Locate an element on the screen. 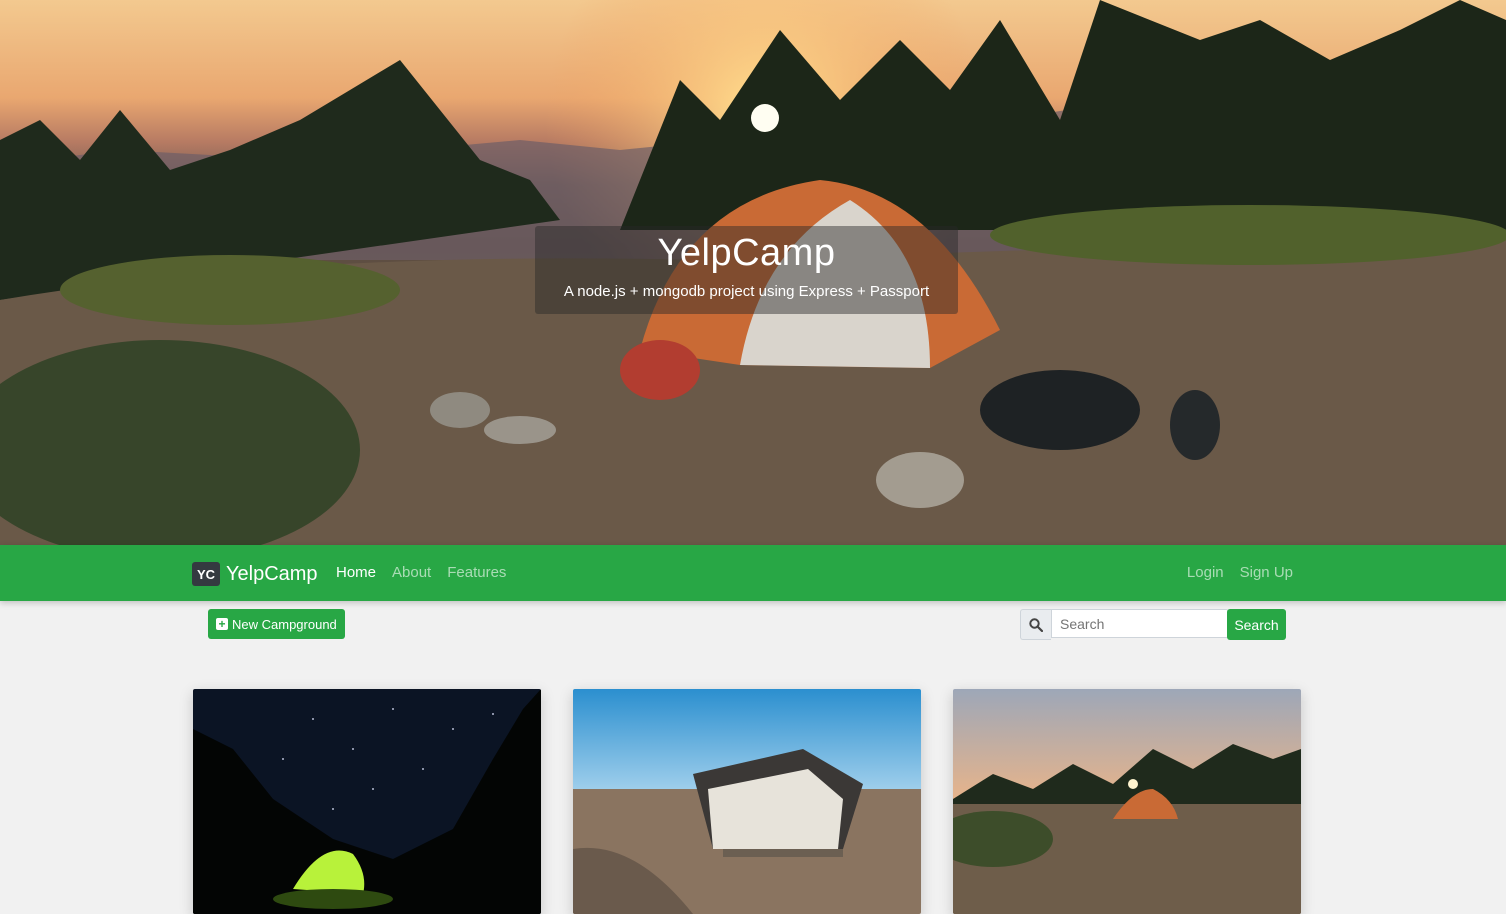 This screenshot has height=914, width=1506. brand: YC YelpCamp is located at coordinates (255, 574).